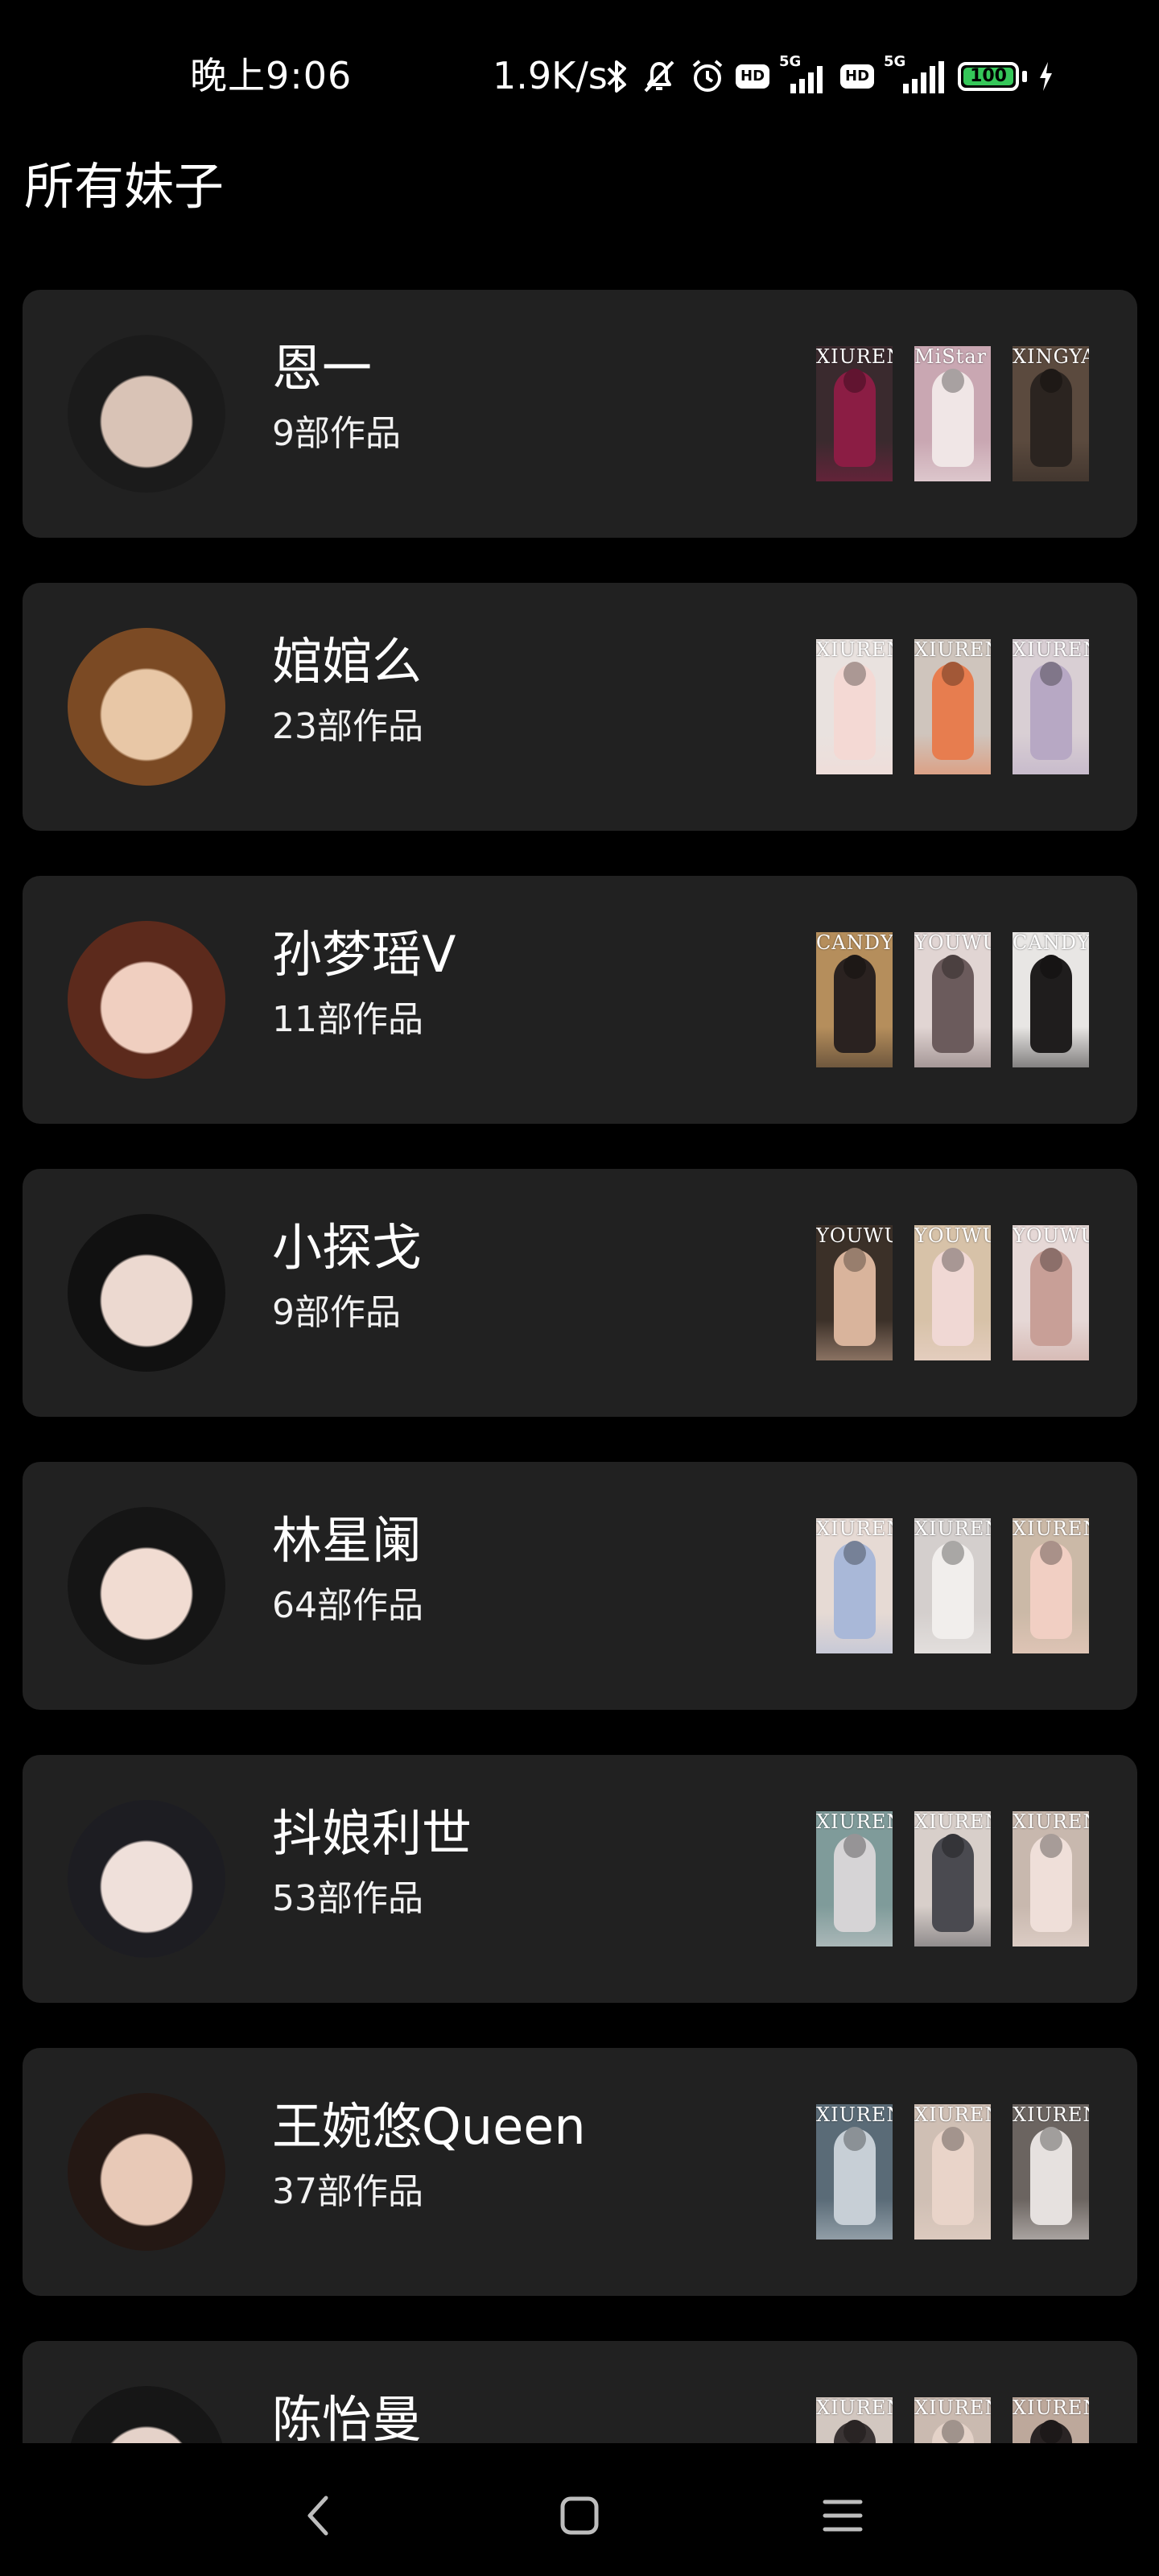 Image resolution: width=1159 pixels, height=2576 pixels. What do you see at coordinates (659, 76) in the screenshot?
I see `mute-bell-icon` at bounding box center [659, 76].